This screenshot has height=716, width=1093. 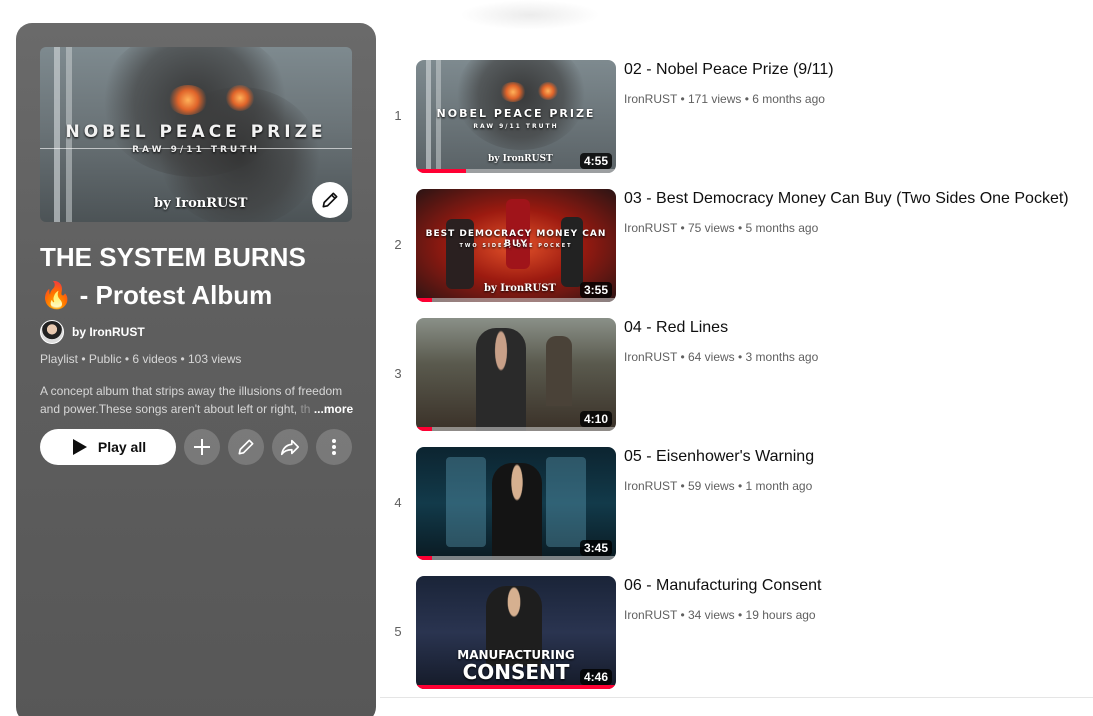 I want to click on video-title: 06 - Manufacturing Consent, so click(x=722, y=586).